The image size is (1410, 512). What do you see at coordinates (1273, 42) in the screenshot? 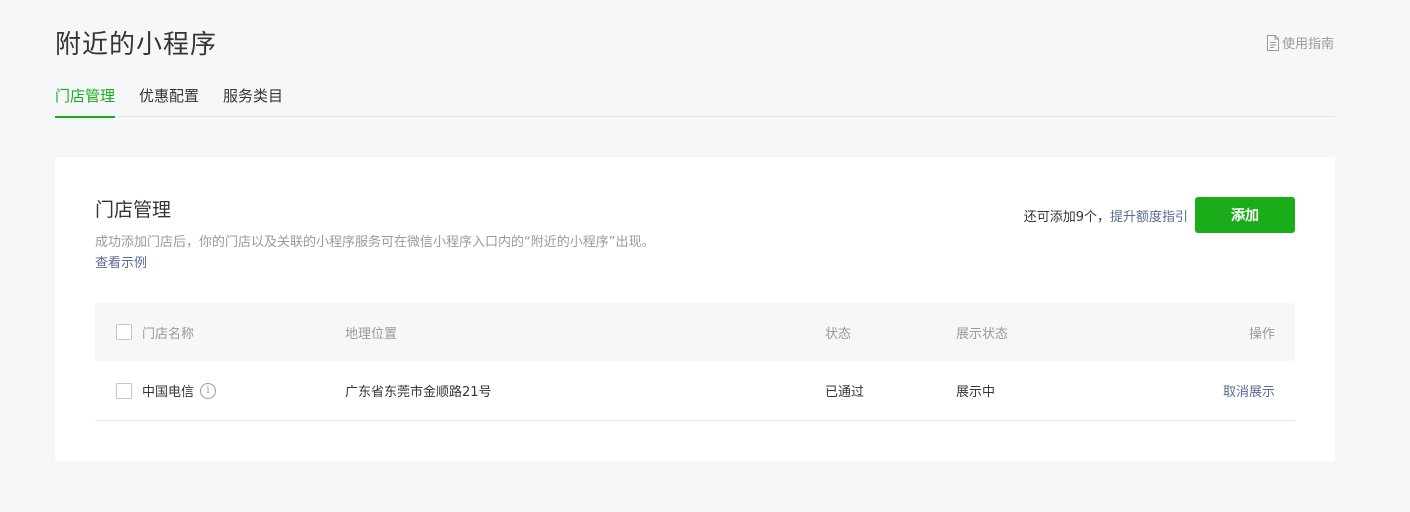
I see `document-icon` at bounding box center [1273, 42].